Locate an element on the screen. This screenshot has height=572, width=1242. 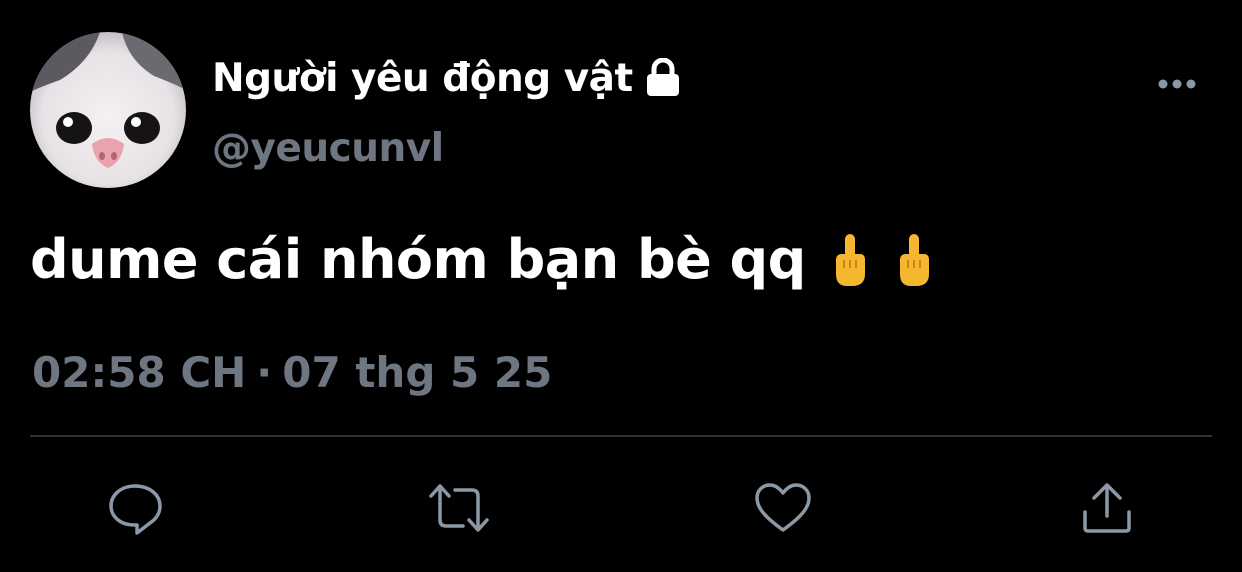
like-button is located at coordinates (783, 508).